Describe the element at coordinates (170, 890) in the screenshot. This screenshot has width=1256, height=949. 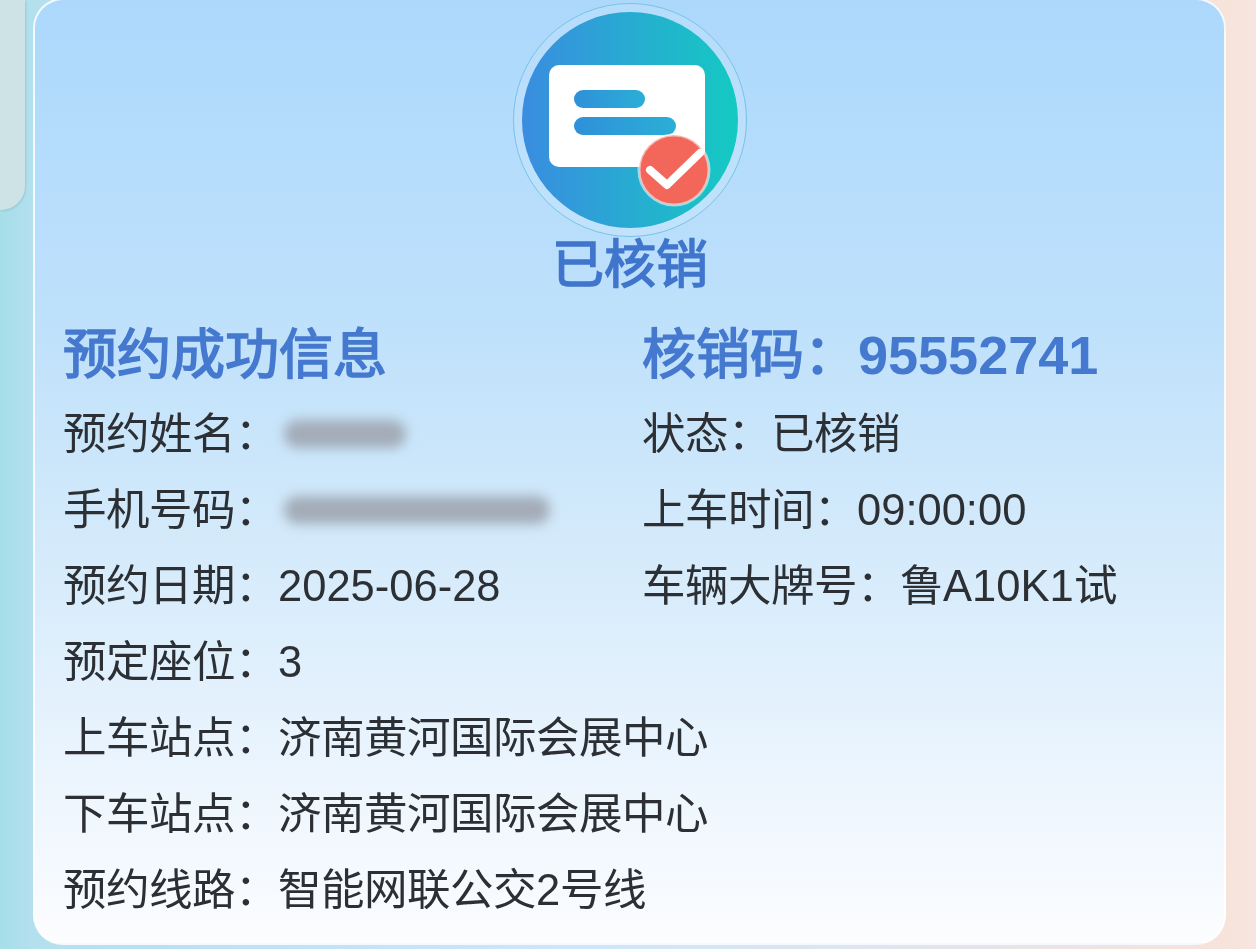
I see `field-label: 预约线路：` at that location.